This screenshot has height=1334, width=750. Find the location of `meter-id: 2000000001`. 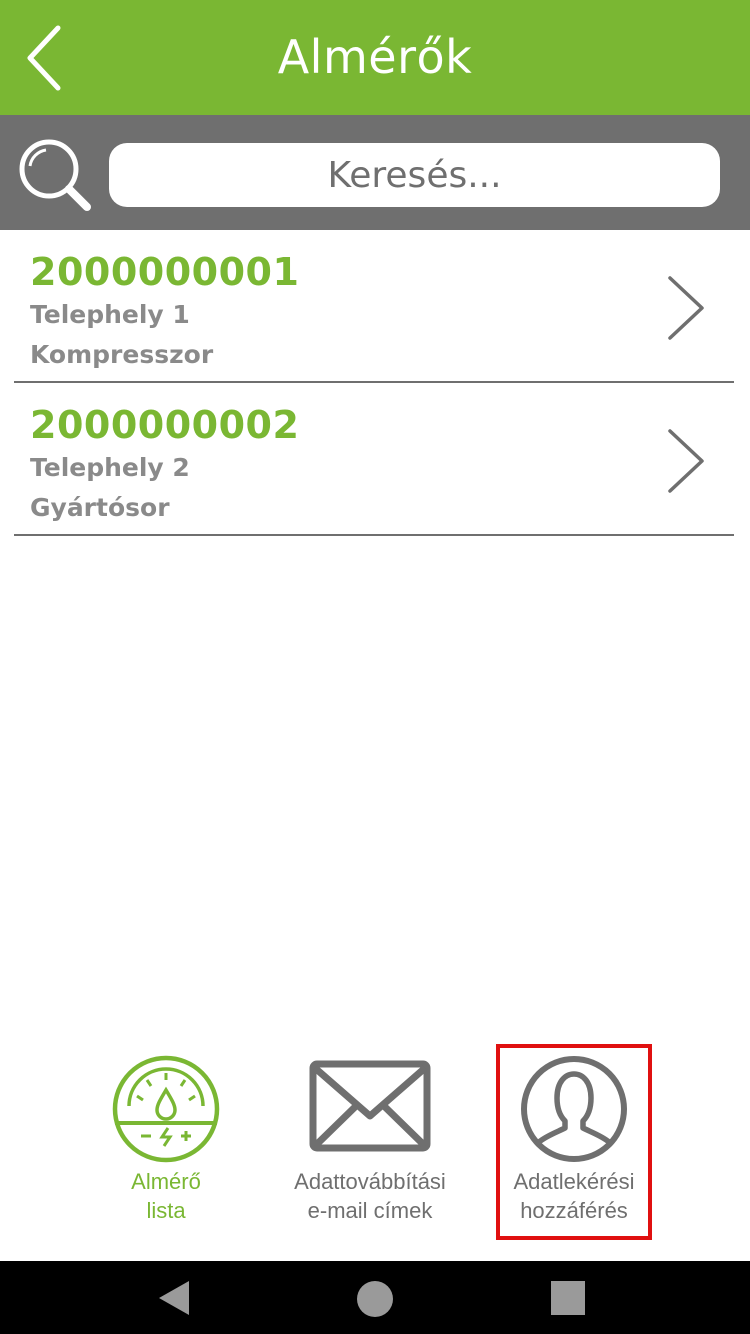

meter-id: 2000000001 is located at coordinates (165, 272).